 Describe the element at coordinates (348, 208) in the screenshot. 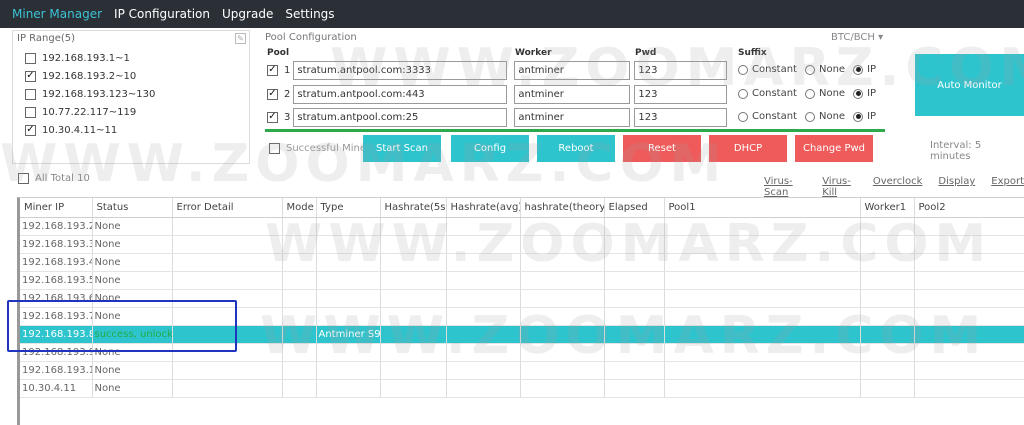

I see `column-header: Type` at that location.